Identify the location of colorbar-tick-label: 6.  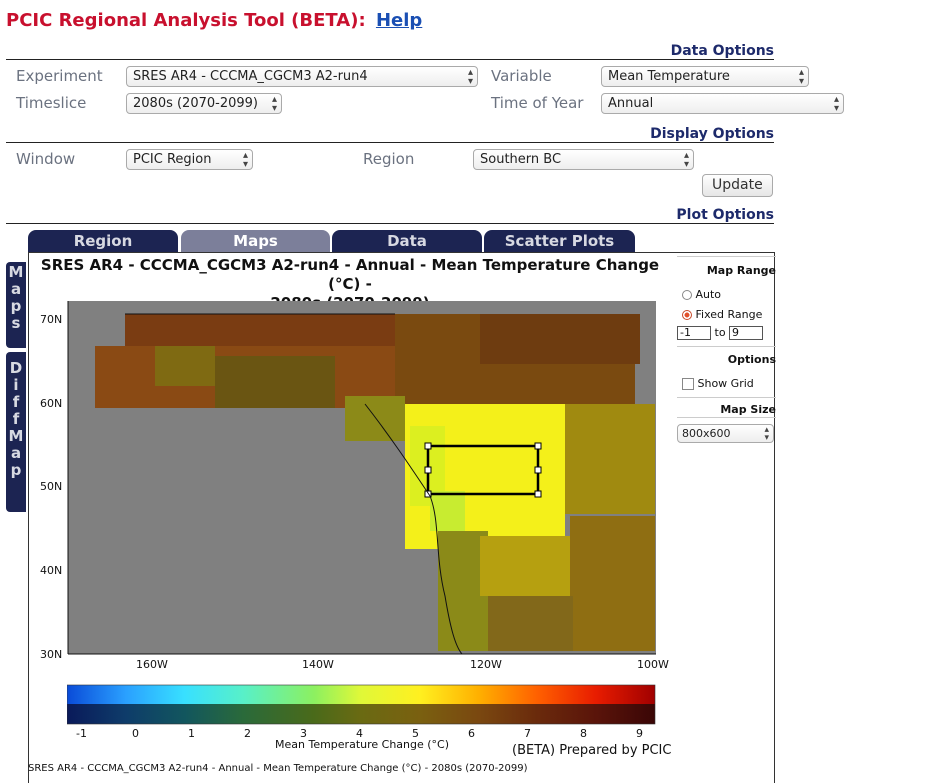
(471, 733).